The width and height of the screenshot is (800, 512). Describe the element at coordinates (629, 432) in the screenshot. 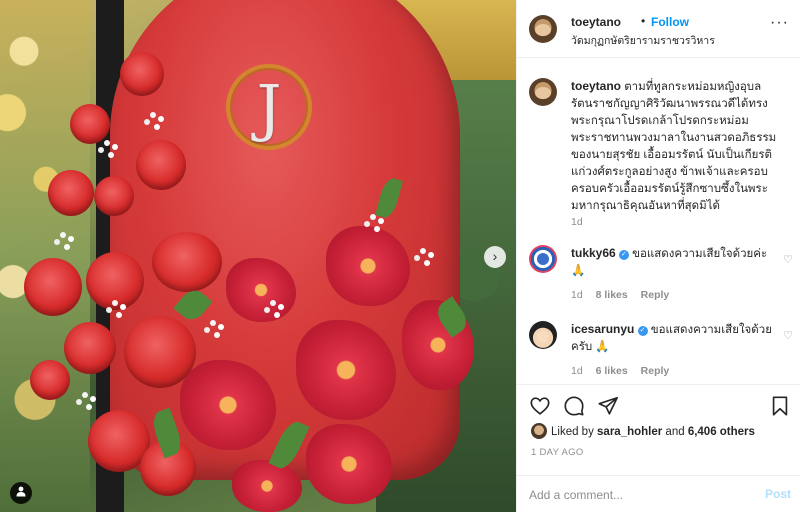

I see `liked-by-user: sara_hohler` at that location.